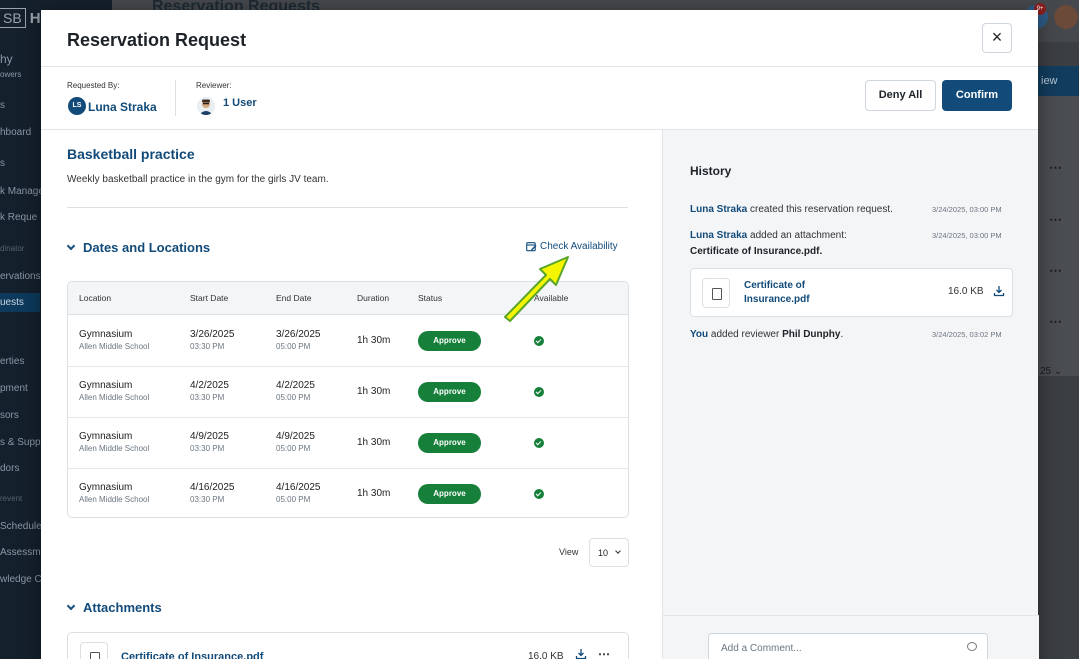 Image resolution: width=1079 pixels, height=659 pixels. I want to click on row-start-date: 4/16/2025, so click(212, 487).